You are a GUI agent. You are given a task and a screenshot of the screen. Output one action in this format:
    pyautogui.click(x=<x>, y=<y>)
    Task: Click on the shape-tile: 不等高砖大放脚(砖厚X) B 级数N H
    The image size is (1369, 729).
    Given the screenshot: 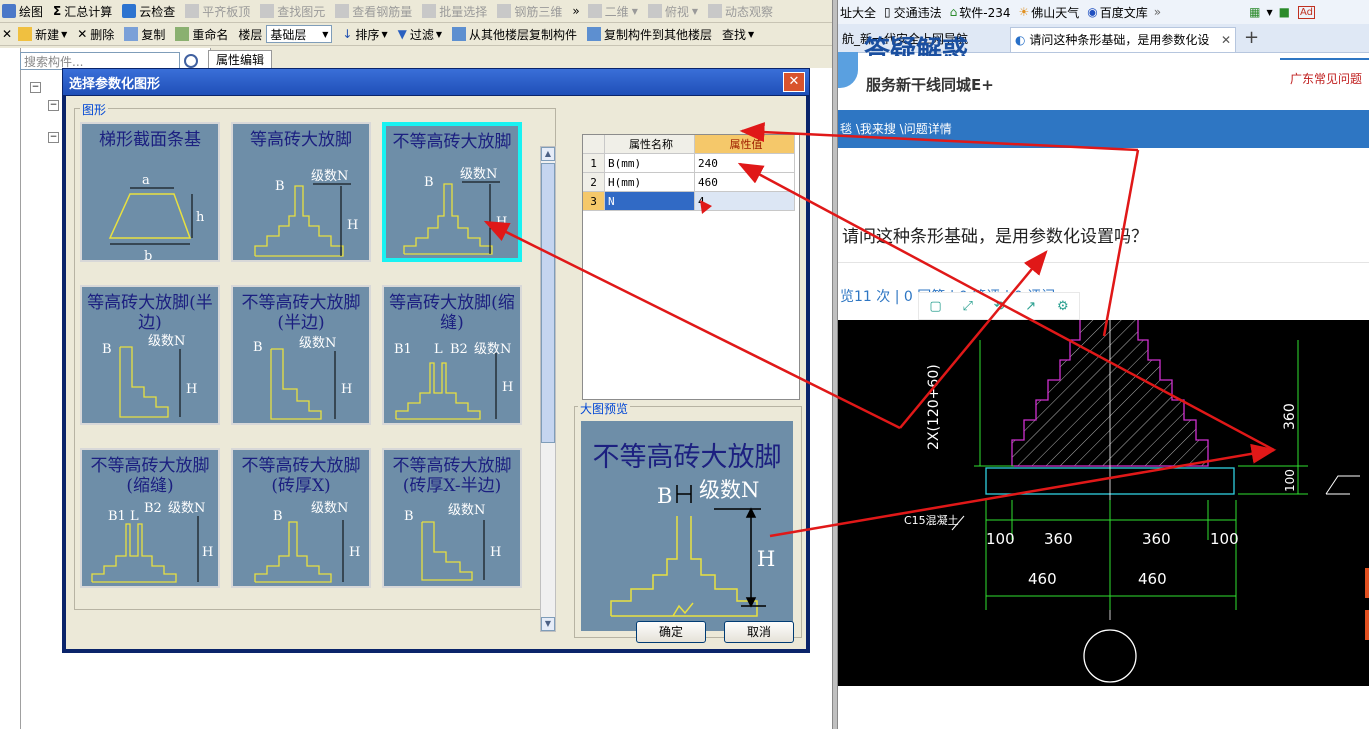 What is the action you would take?
    pyautogui.click(x=301, y=518)
    